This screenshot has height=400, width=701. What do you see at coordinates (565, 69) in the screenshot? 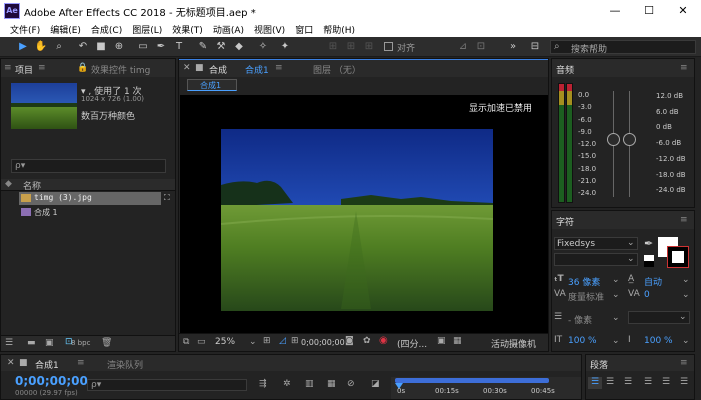
I see `tab-audio: 音频` at bounding box center [565, 69].